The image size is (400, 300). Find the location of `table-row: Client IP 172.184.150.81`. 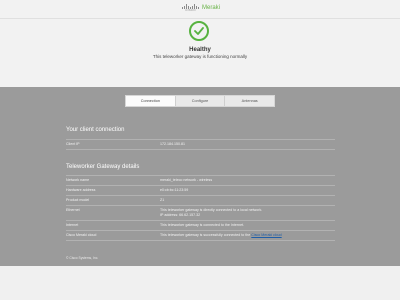

table-row: Client IP 172.184.150.81 is located at coordinates (200, 145).